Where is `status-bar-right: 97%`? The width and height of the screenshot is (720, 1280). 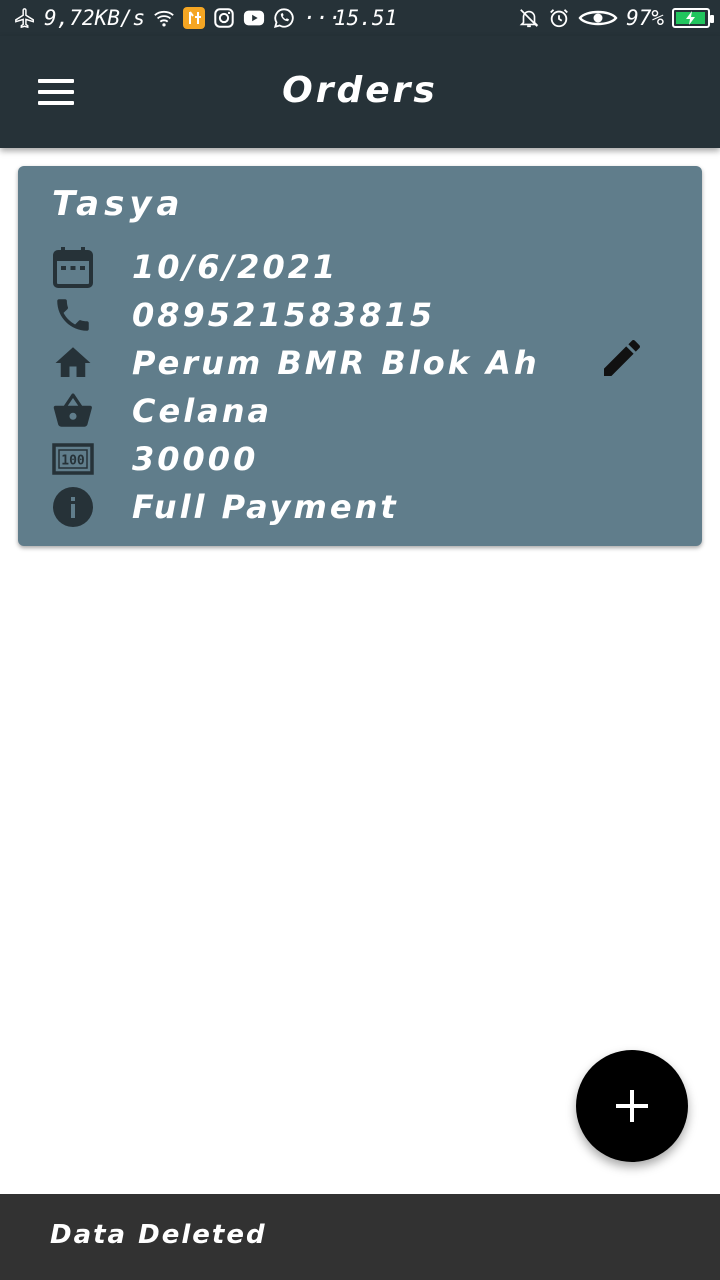
status-bar-right: 97% is located at coordinates (616, 18).